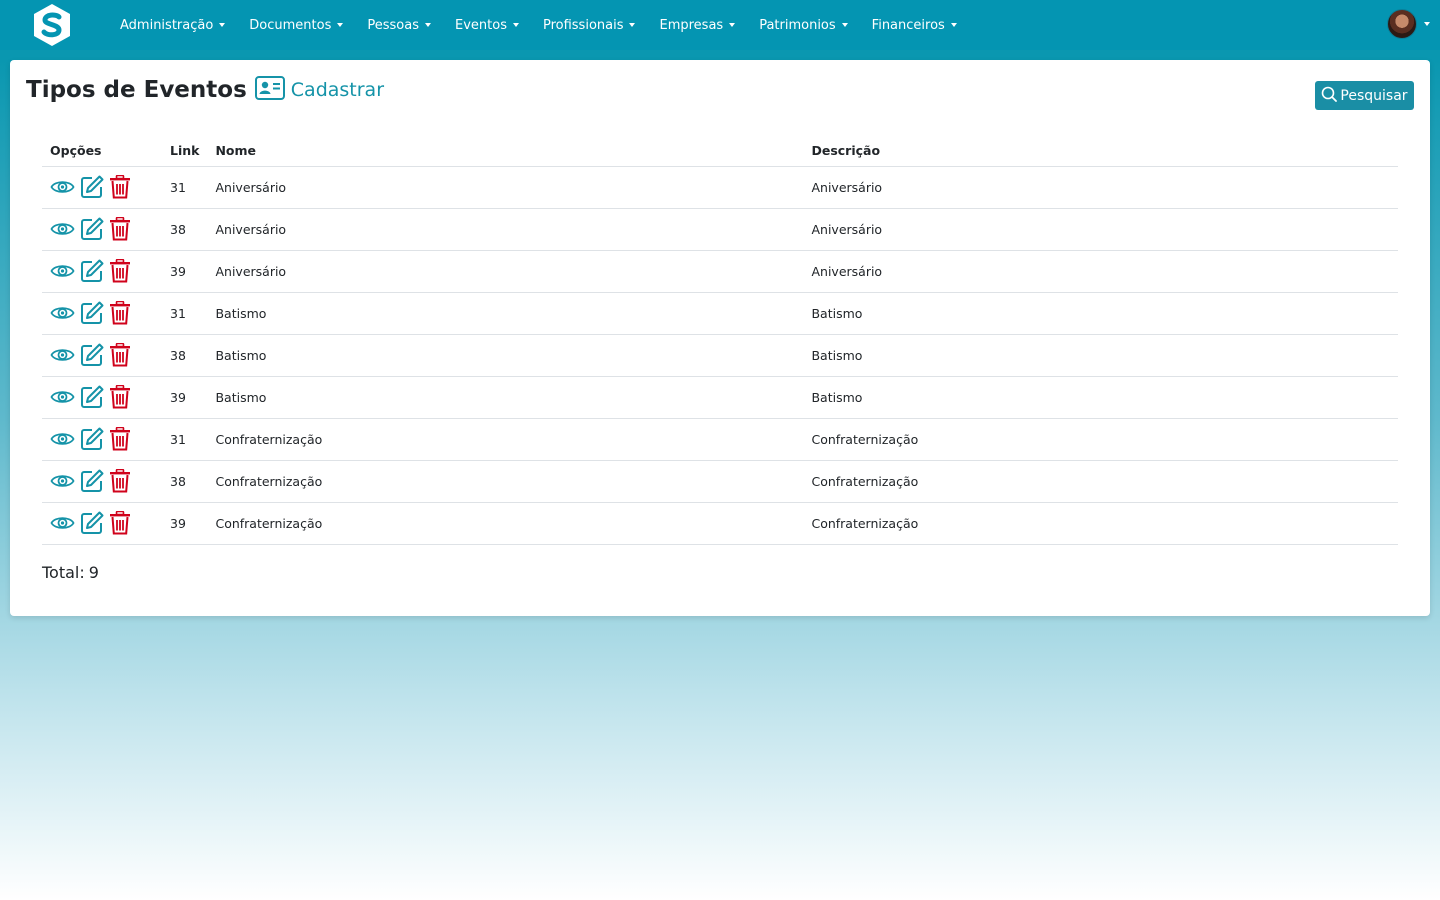 The width and height of the screenshot is (1440, 900). Describe the element at coordinates (269, 90) in the screenshot. I see `id-card-icon` at that location.